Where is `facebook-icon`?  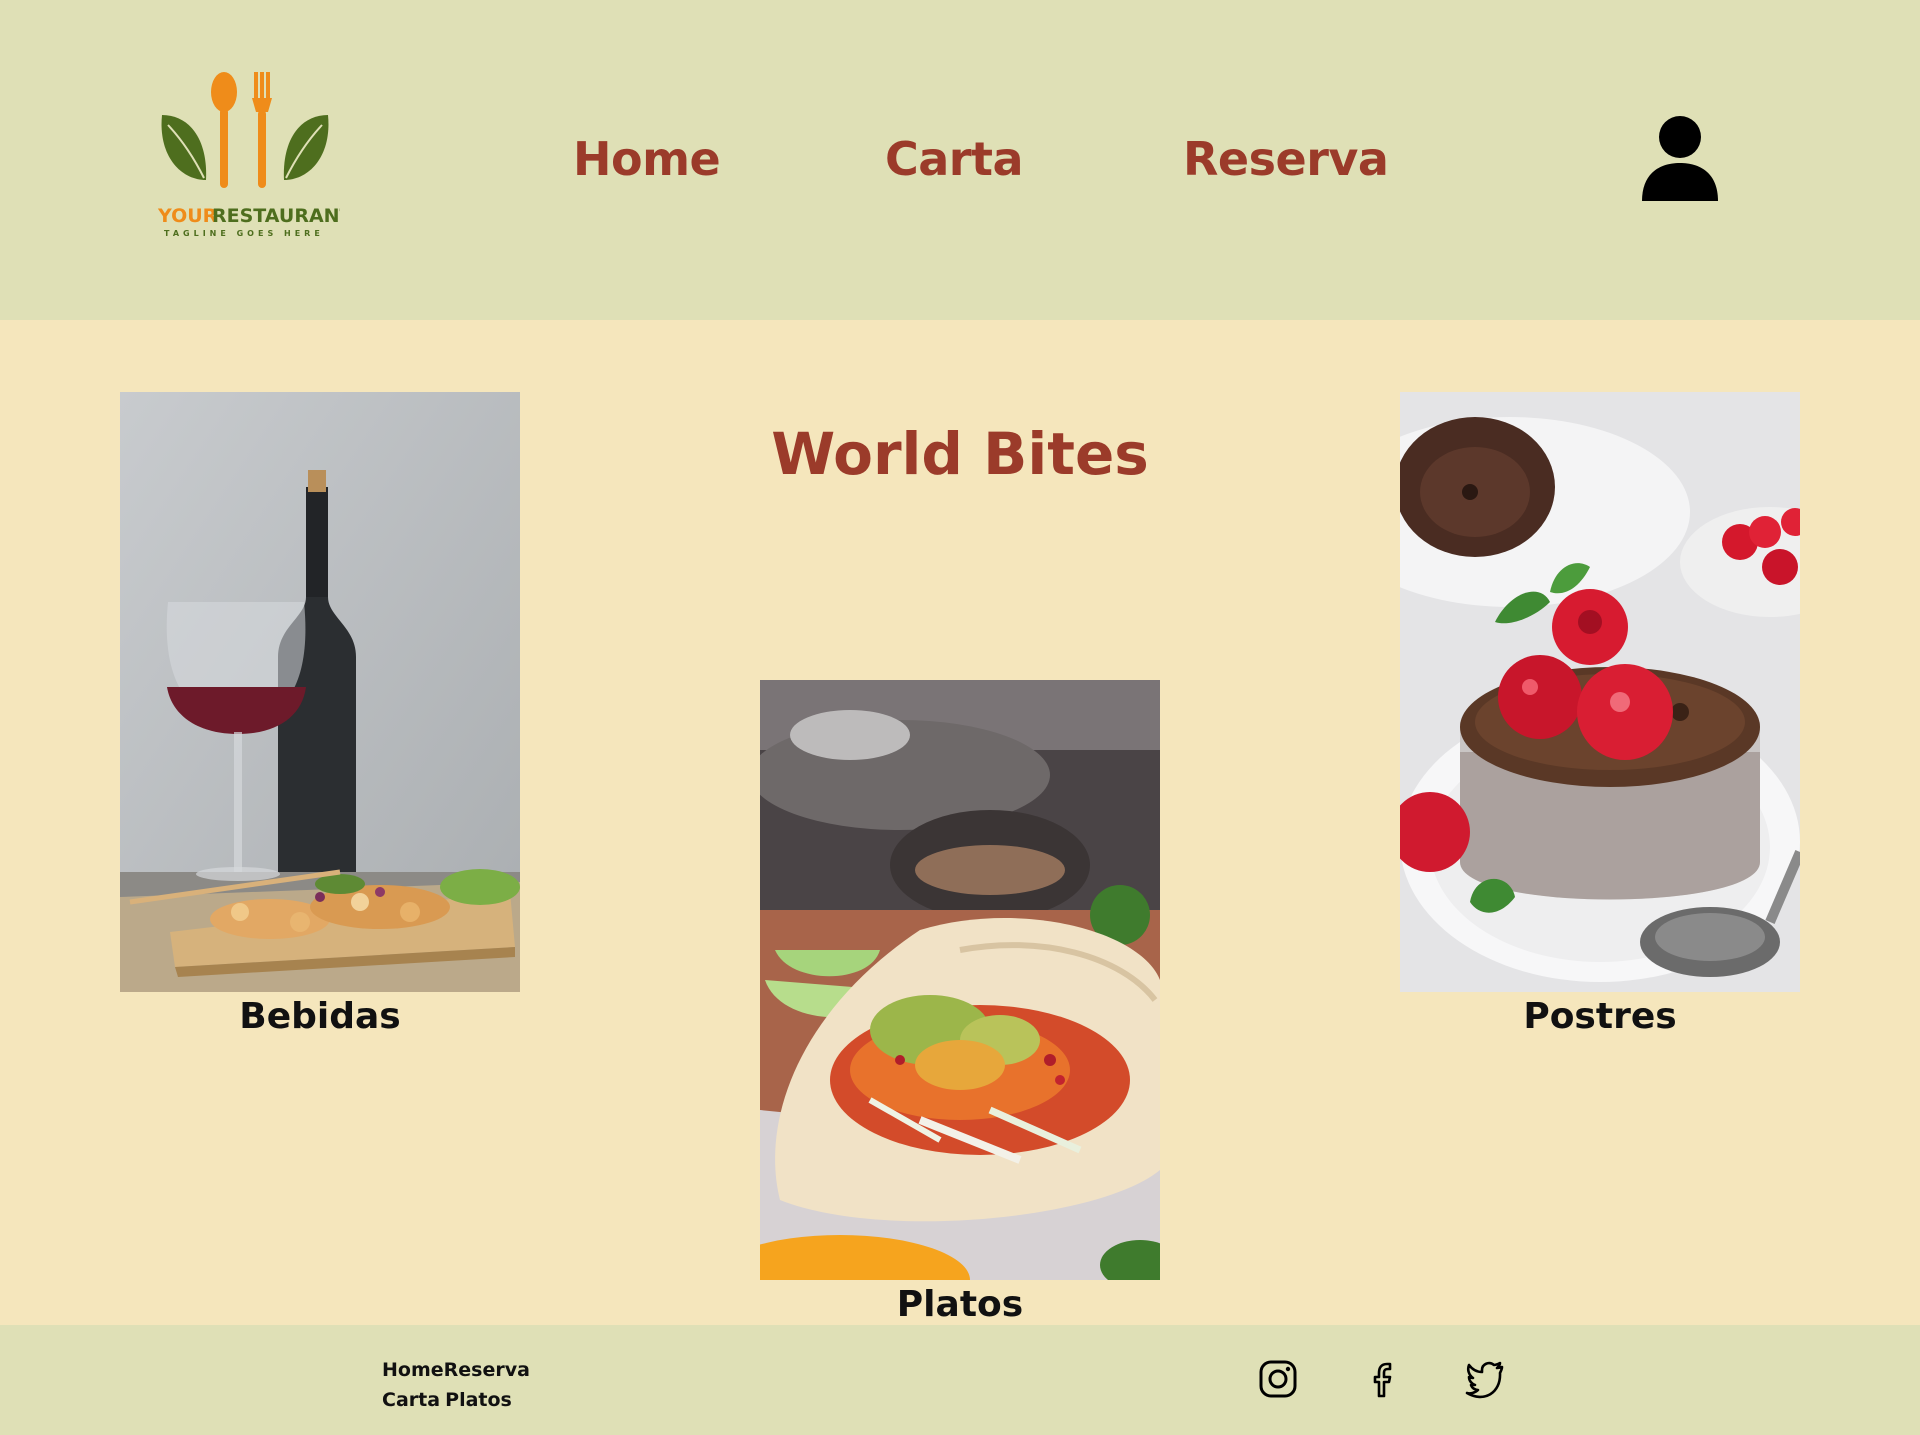 facebook-icon is located at coordinates (1382, 1380).